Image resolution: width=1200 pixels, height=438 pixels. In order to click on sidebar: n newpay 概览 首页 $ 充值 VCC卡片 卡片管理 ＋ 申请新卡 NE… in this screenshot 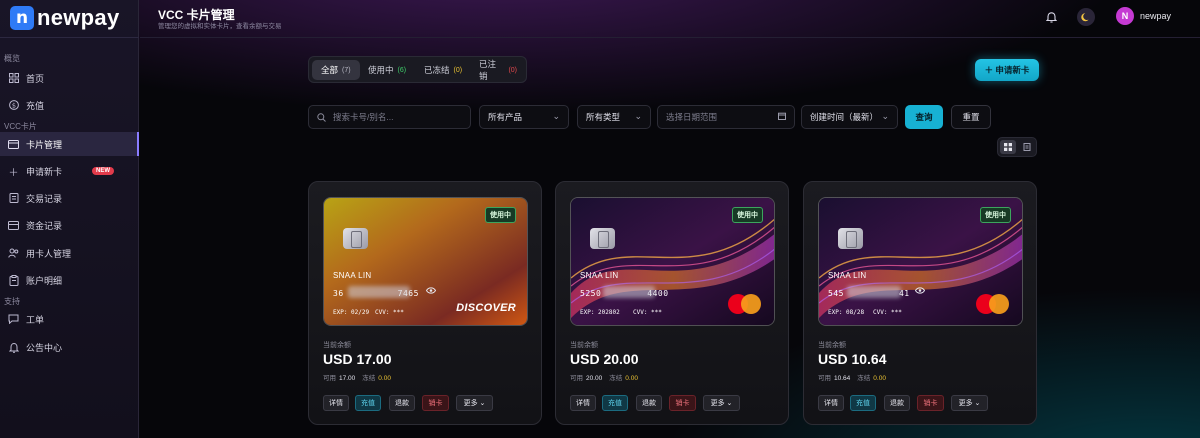, I will do `click(69, 219)`.